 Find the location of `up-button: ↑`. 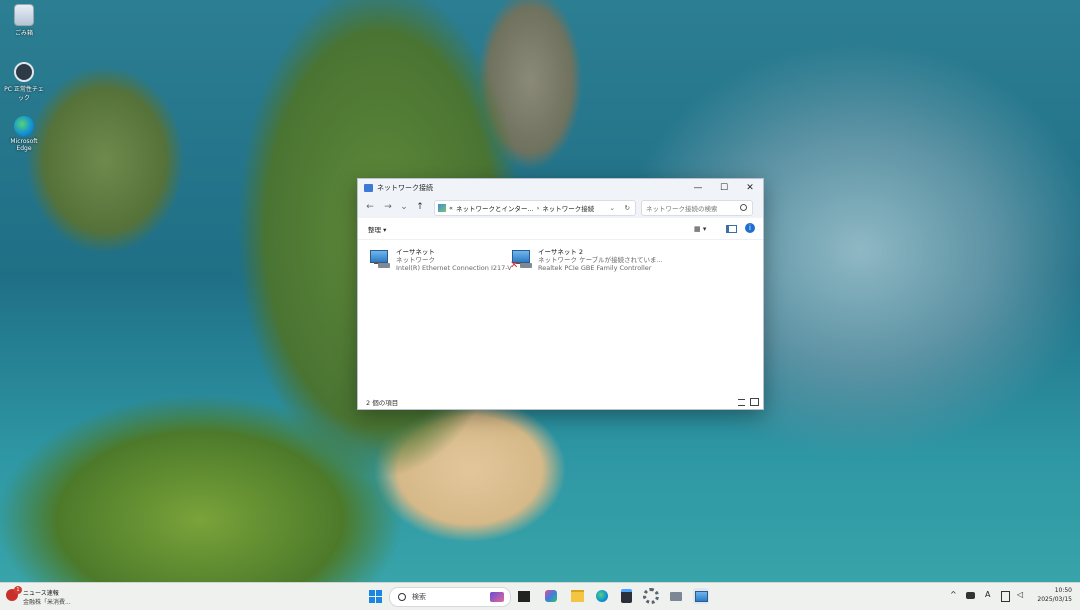

up-button: ↑ is located at coordinates (420, 207).